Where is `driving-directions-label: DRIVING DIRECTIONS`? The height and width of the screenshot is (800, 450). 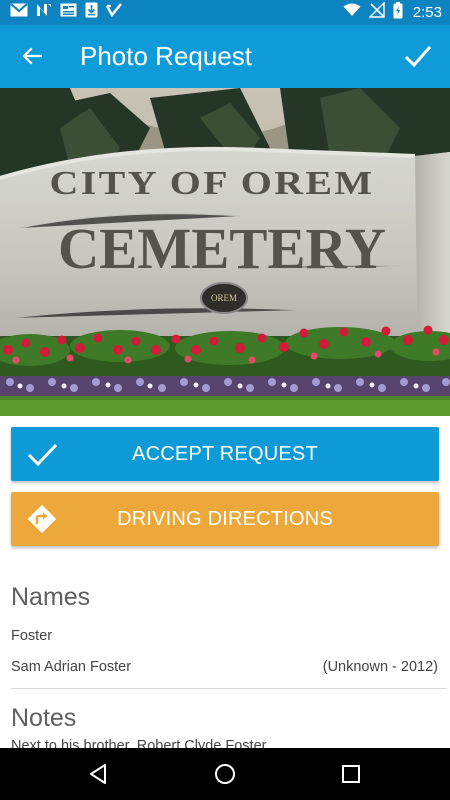 driving-directions-label: DRIVING DIRECTIONS is located at coordinates (225, 519).